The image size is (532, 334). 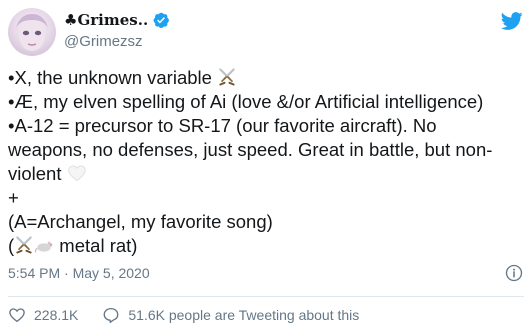 What do you see at coordinates (56, 315) in the screenshot?
I see `like-count: 228.1K` at bounding box center [56, 315].